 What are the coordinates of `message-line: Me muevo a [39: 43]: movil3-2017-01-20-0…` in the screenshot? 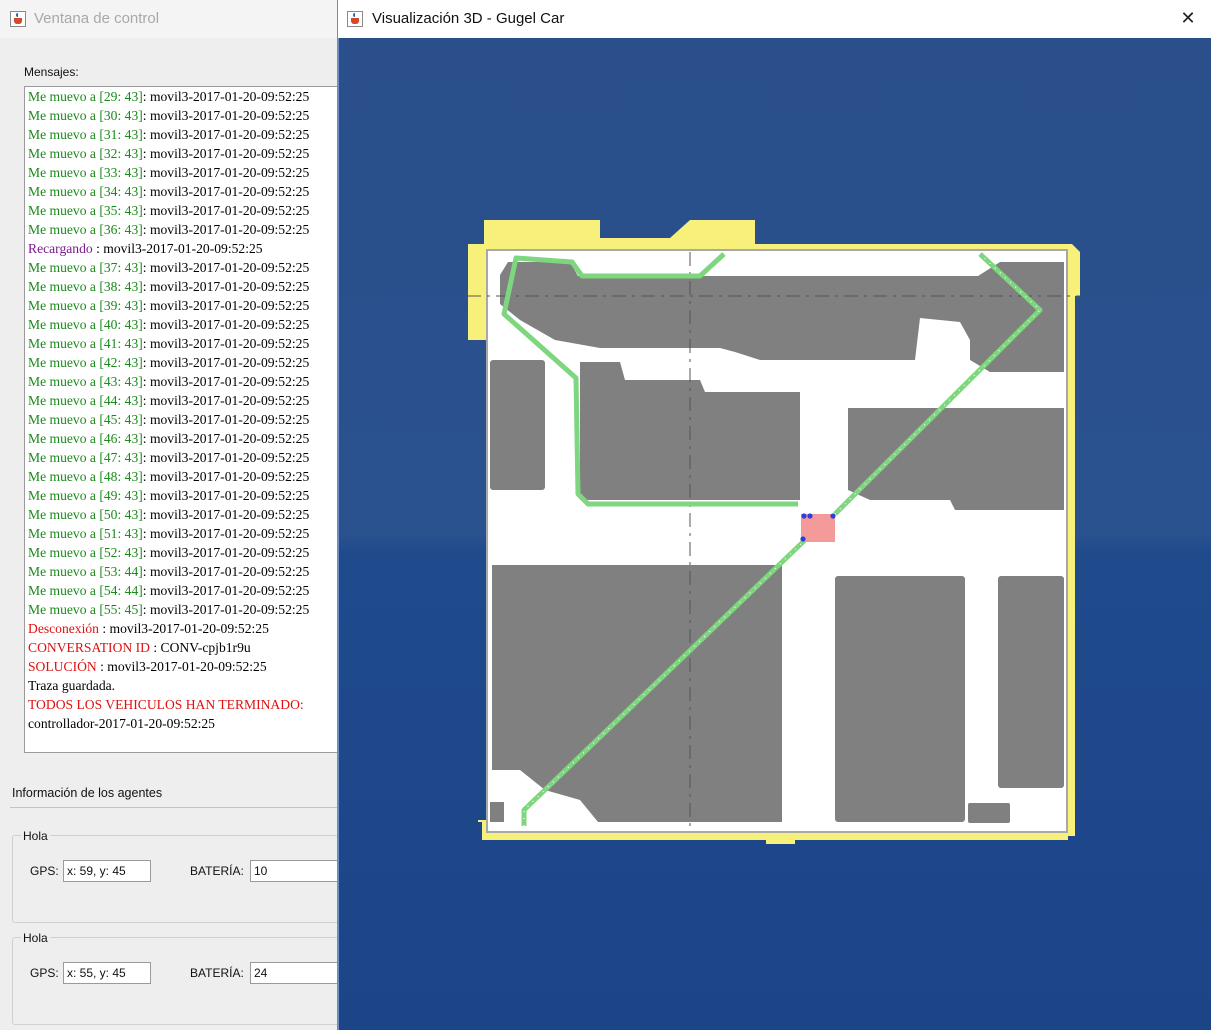 It's located at (183, 305).